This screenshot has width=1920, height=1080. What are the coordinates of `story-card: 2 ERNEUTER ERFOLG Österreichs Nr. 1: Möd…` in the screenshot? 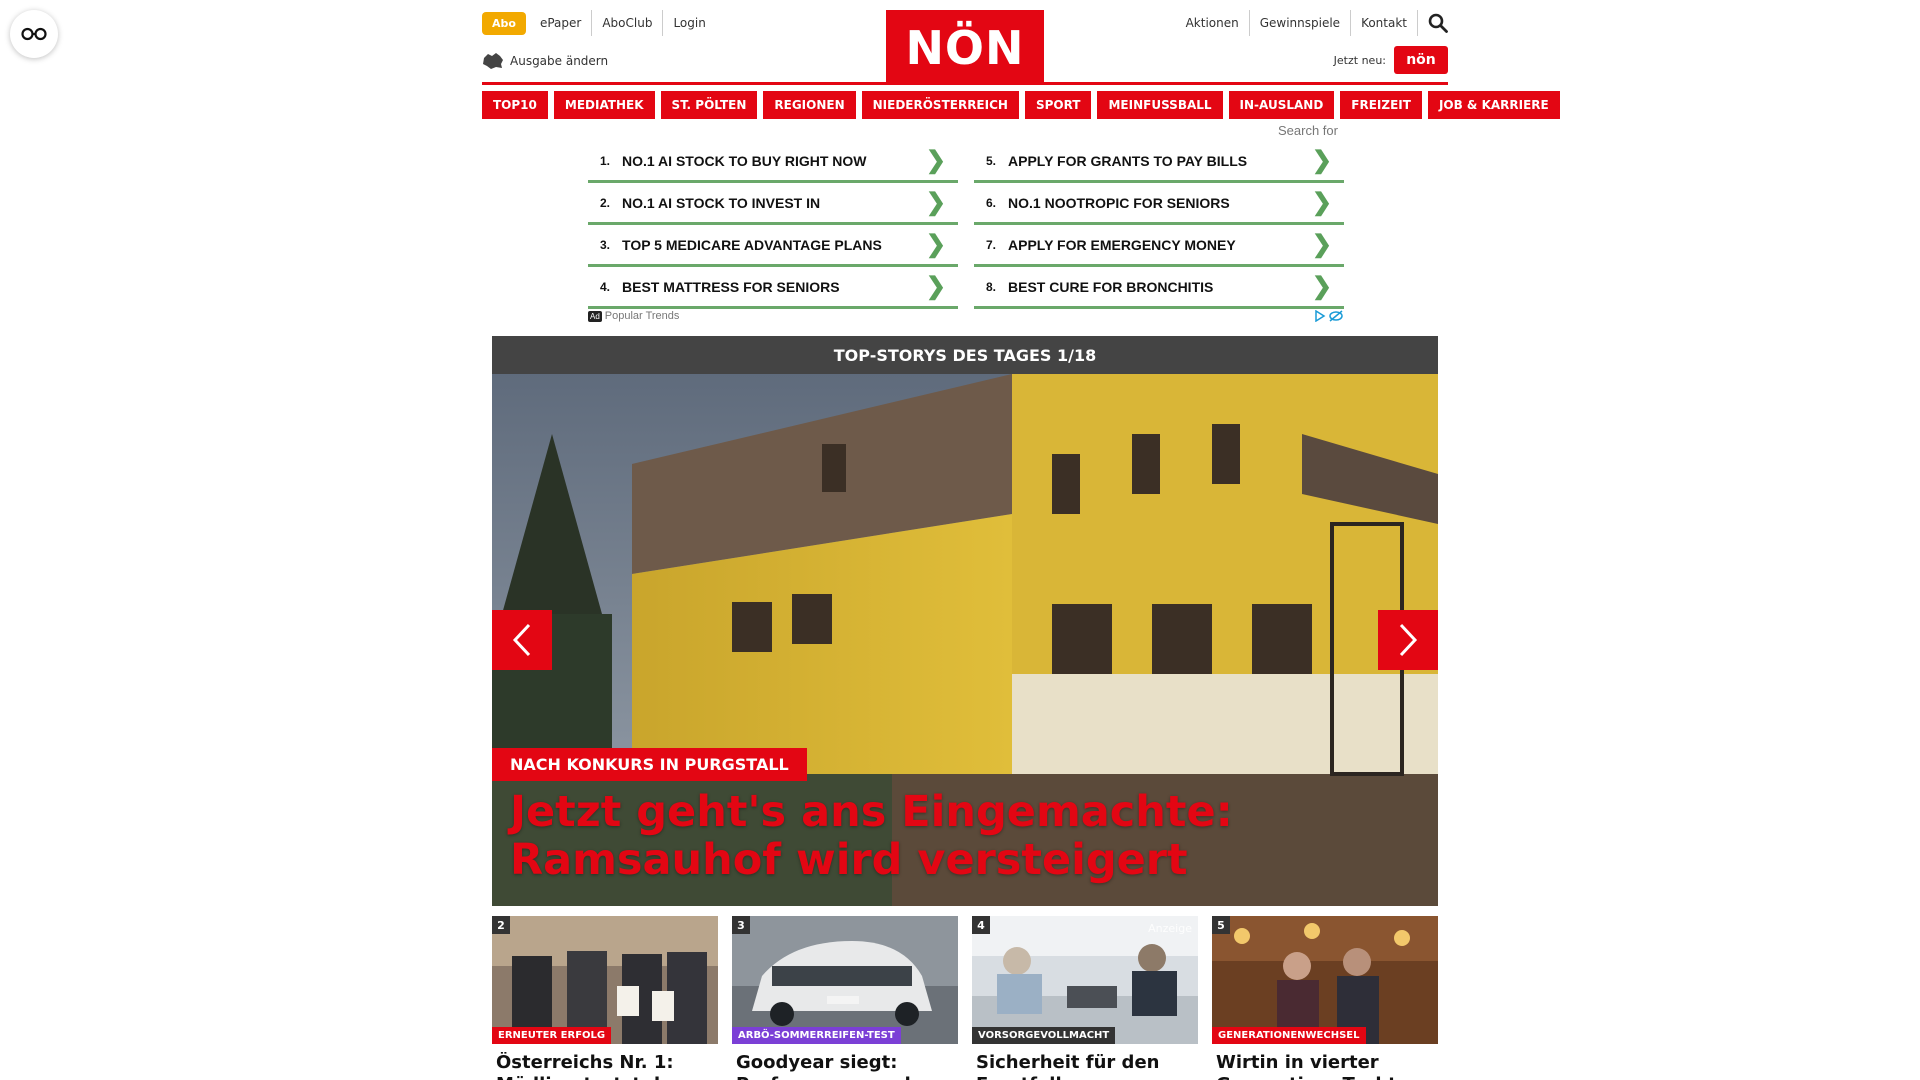 It's located at (605, 998).